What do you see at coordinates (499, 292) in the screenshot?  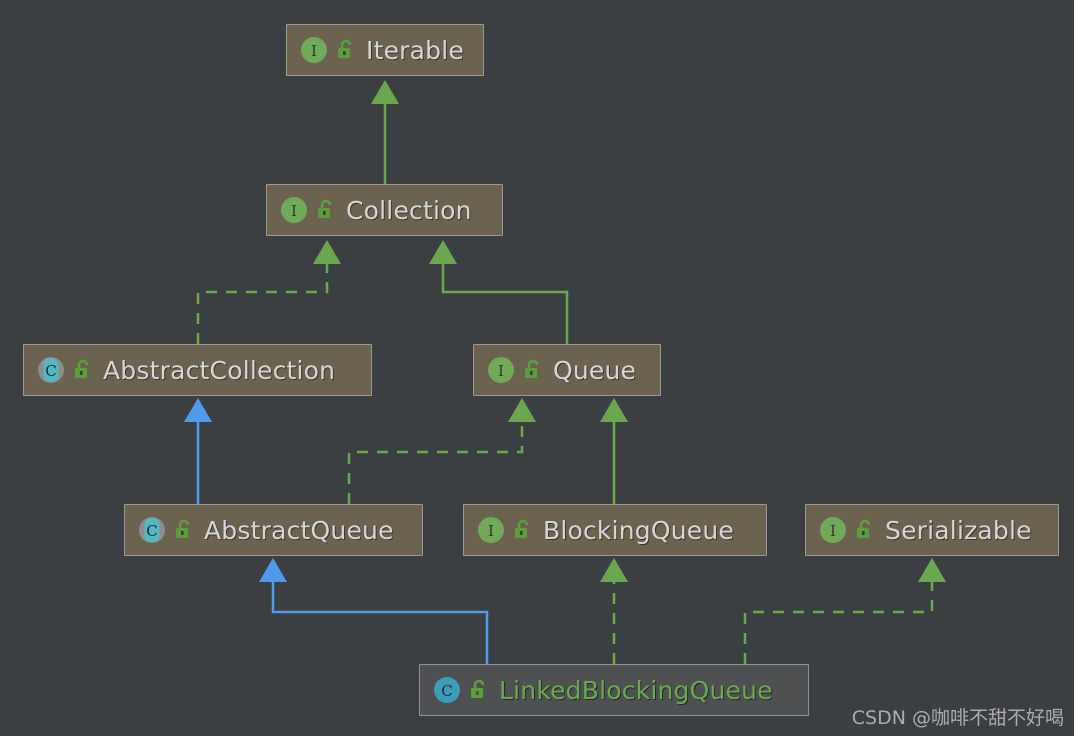 I see `edge-queue-to-collection` at bounding box center [499, 292].